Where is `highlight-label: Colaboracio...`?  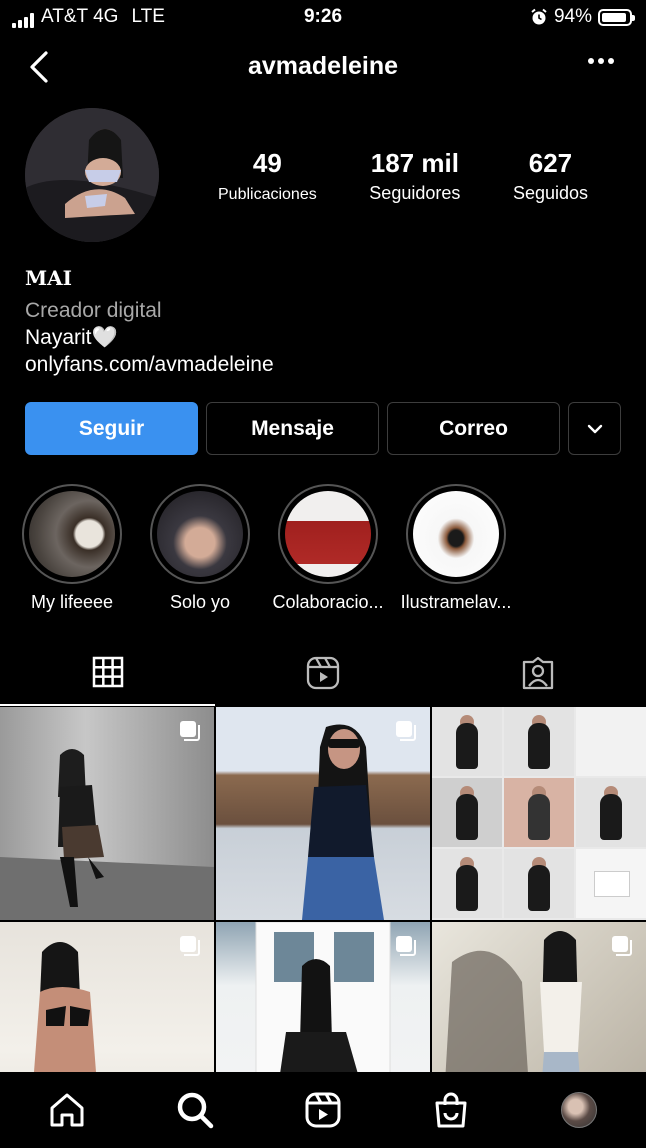 highlight-label: Colaboracio... is located at coordinates (328, 602).